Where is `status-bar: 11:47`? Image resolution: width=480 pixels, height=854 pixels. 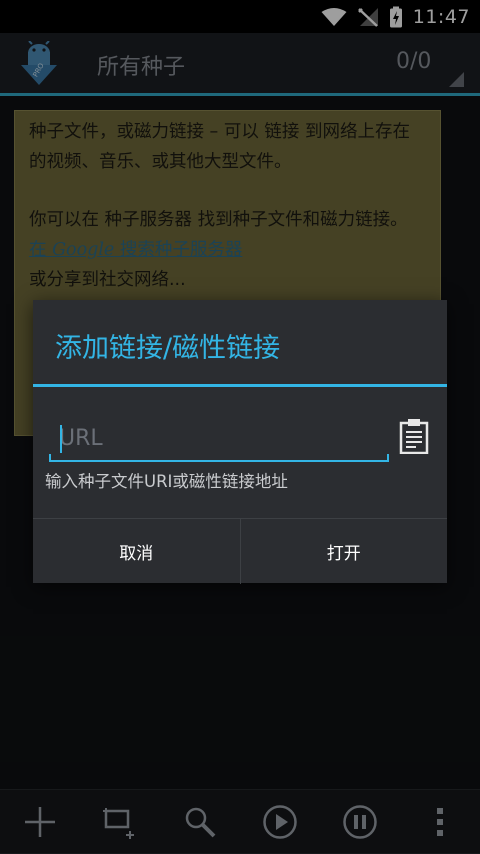
status-bar: 11:47 is located at coordinates (240, 16).